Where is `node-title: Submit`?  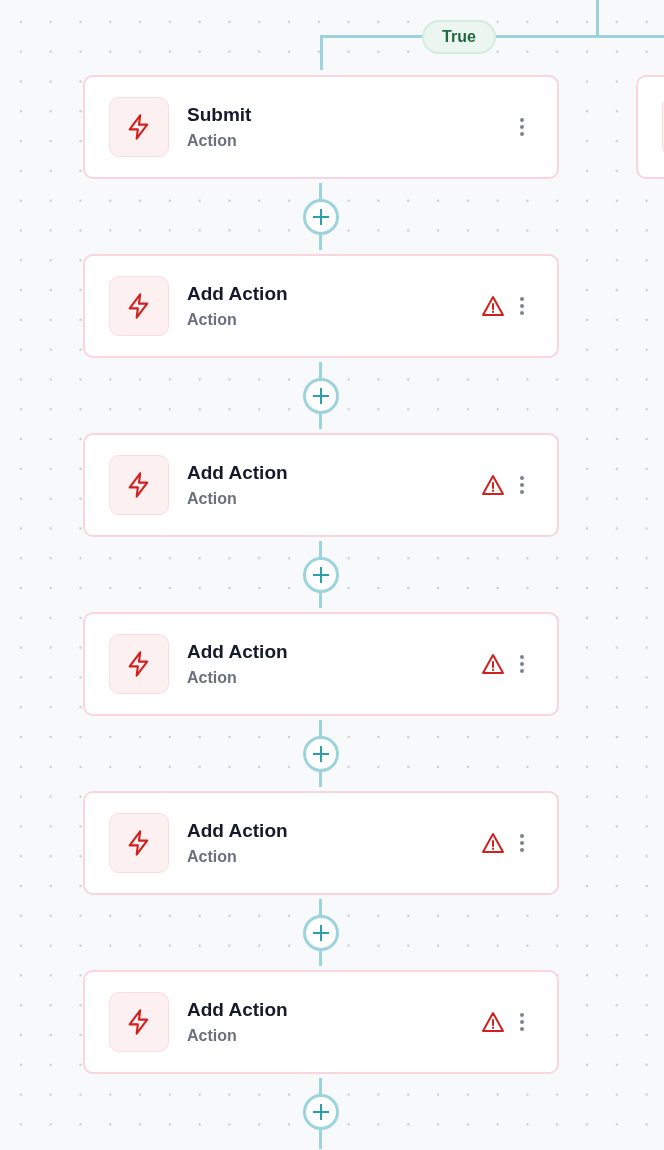
node-title: Submit is located at coordinates (220, 115).